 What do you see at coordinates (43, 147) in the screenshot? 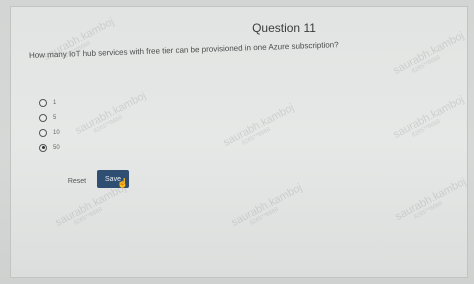
I see `radio-button-selected` at bounding box center [43, 147].